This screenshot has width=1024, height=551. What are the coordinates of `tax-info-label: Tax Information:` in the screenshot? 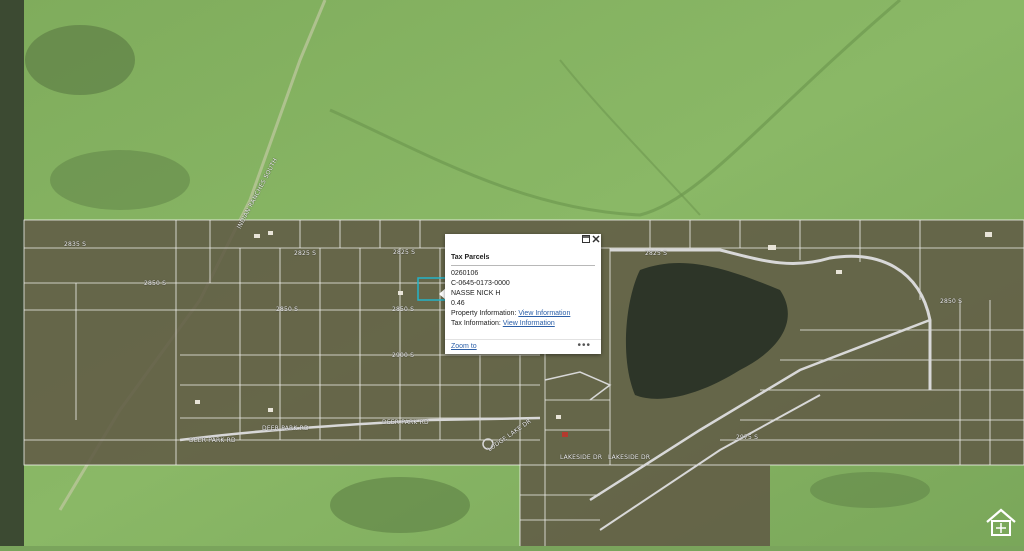 It's located at (476, 323).